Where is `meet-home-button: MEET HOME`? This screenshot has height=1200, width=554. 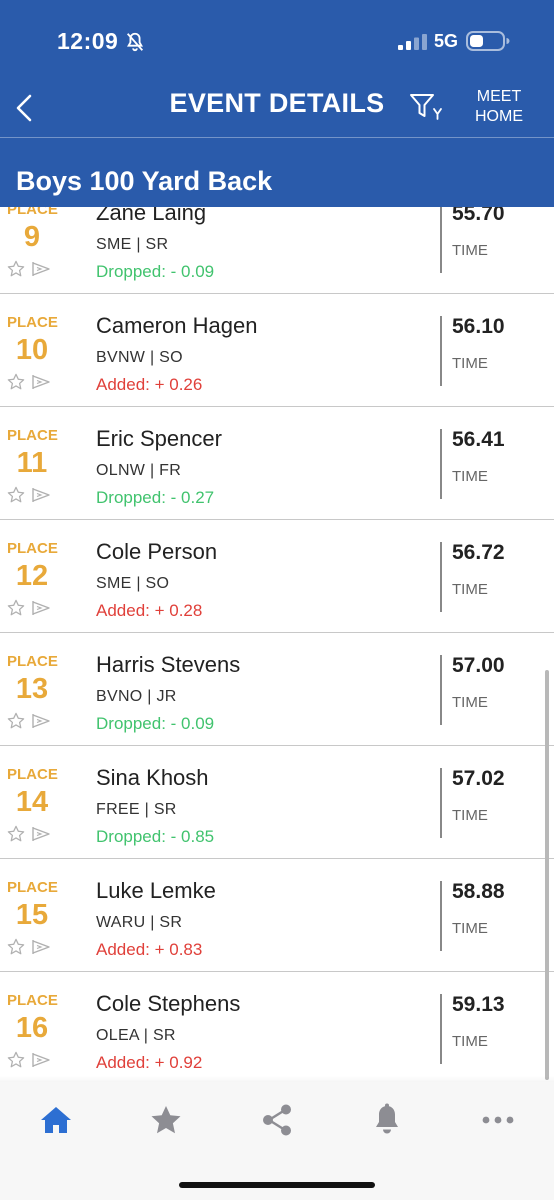
meet-home-button: MEET HOME is located at coordinates (499, 107).